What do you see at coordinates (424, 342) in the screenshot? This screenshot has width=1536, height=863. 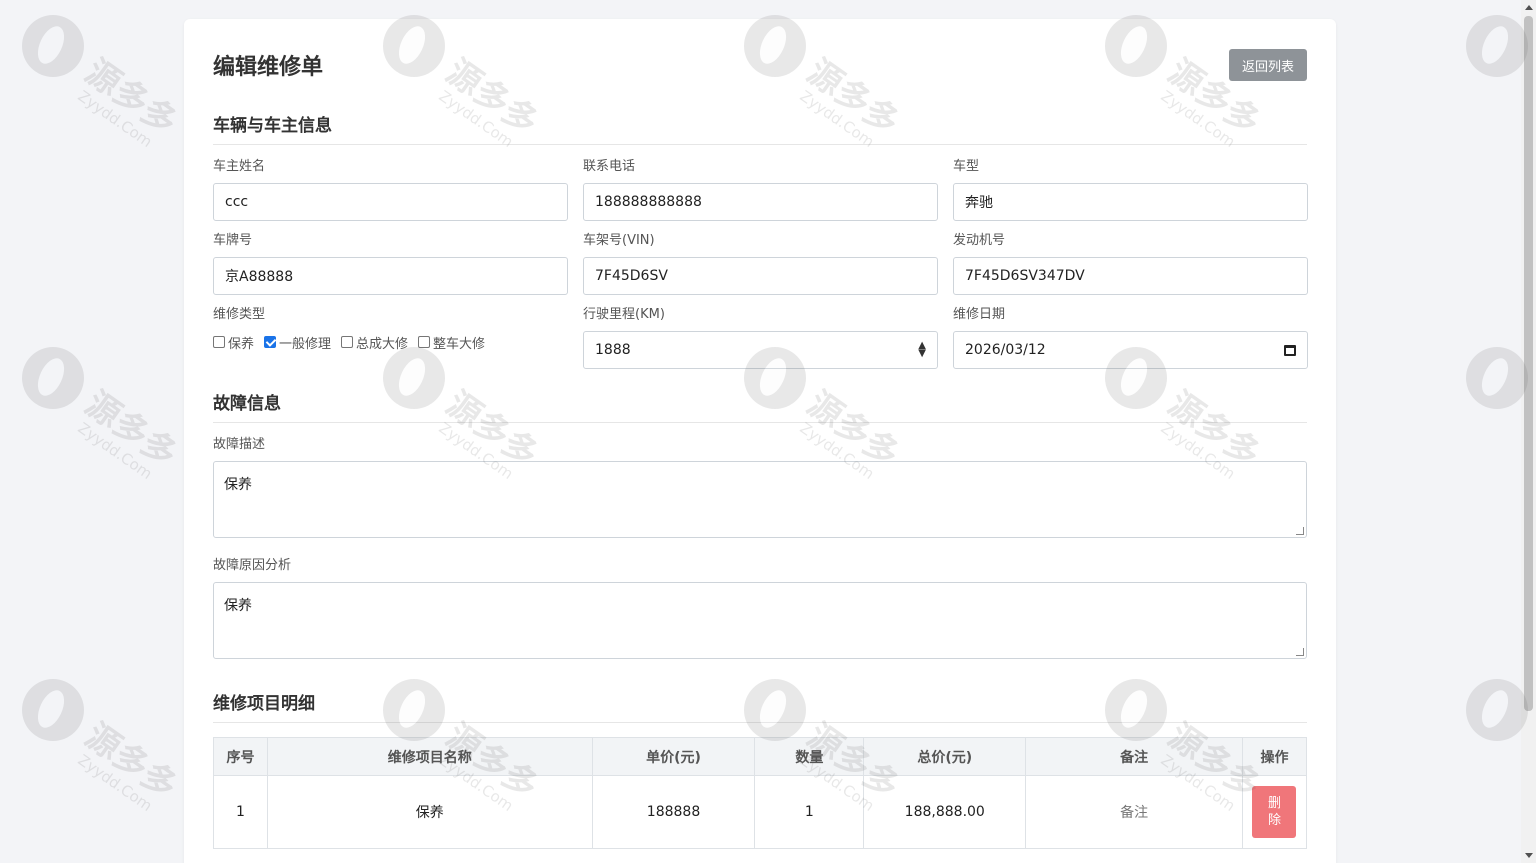 I see `checkbox-vehicle-overhaul` at bounding box center [424, 342].